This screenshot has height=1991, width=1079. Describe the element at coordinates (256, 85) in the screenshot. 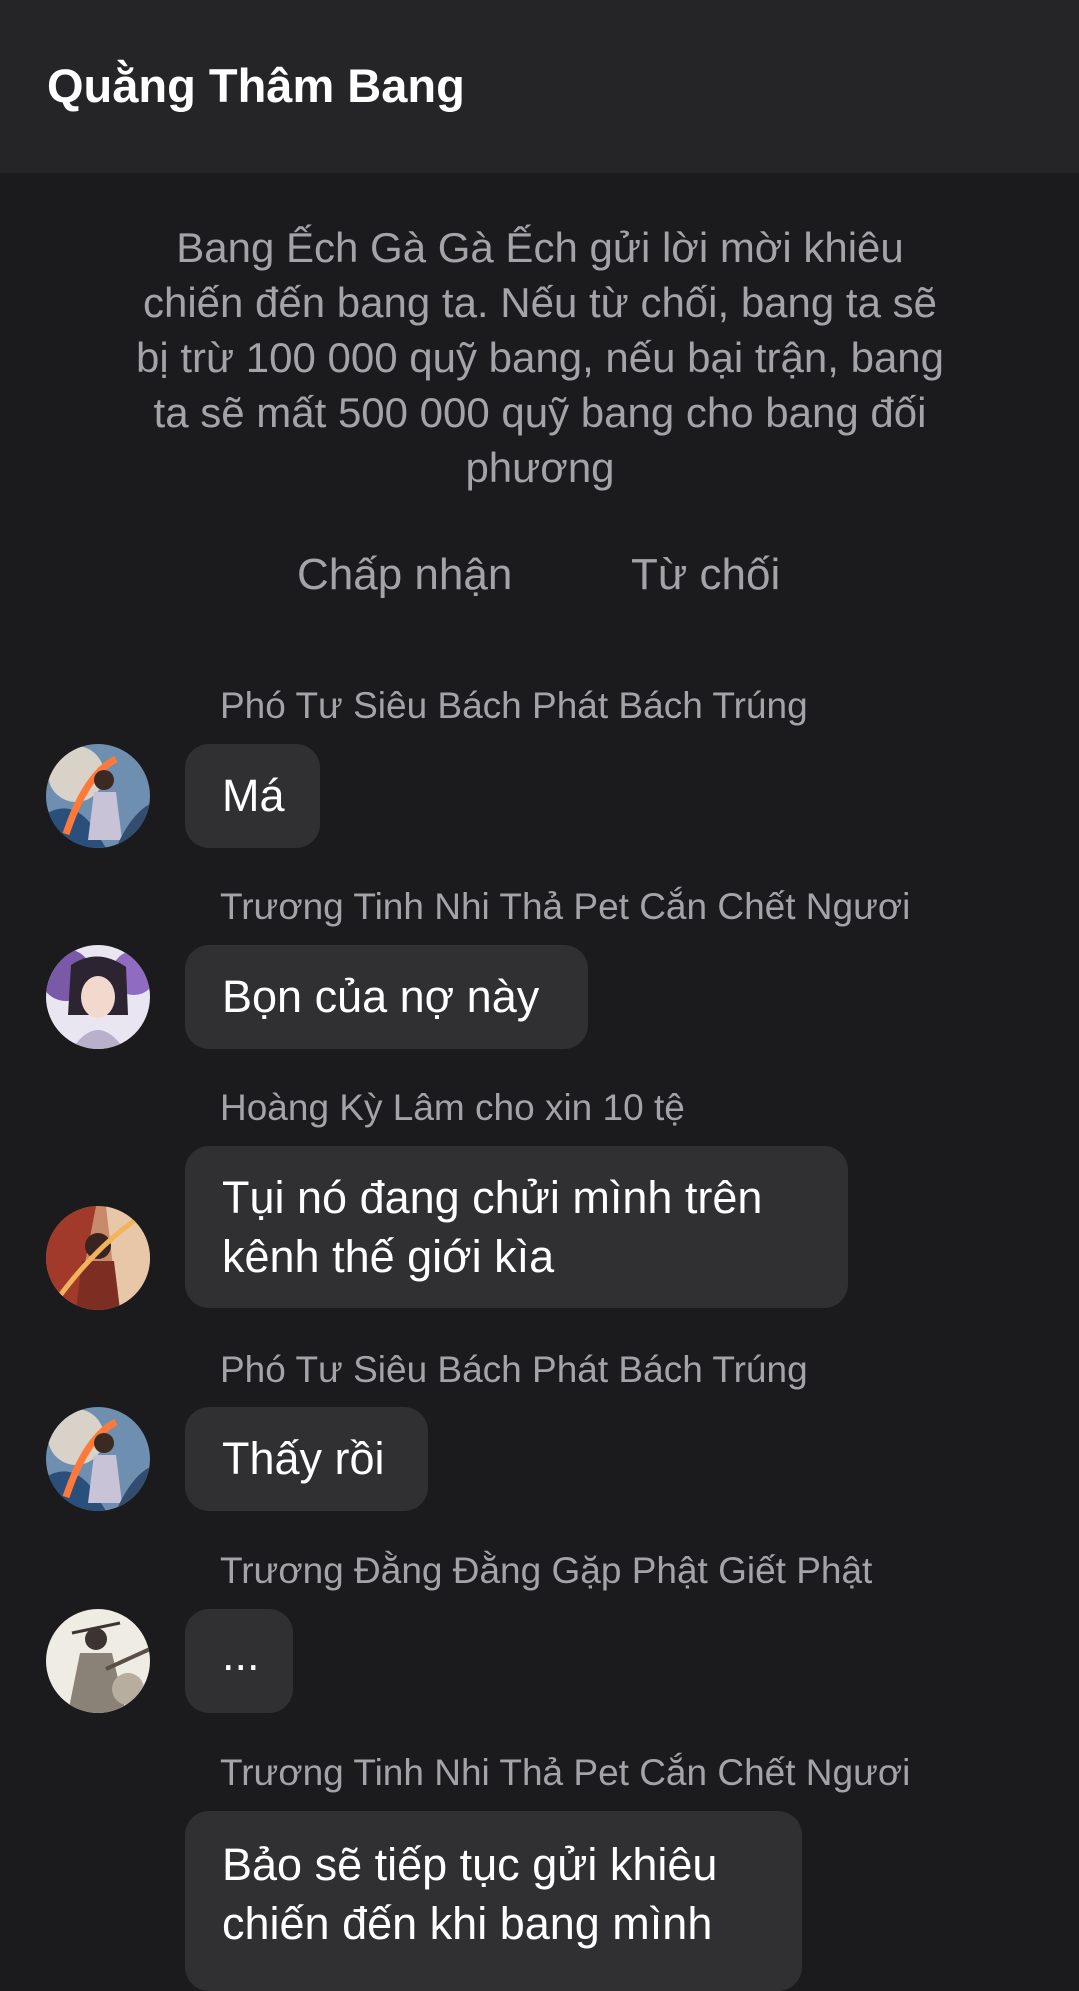

I see `group-chat-title: Quằng Thâm Bang` at that location.